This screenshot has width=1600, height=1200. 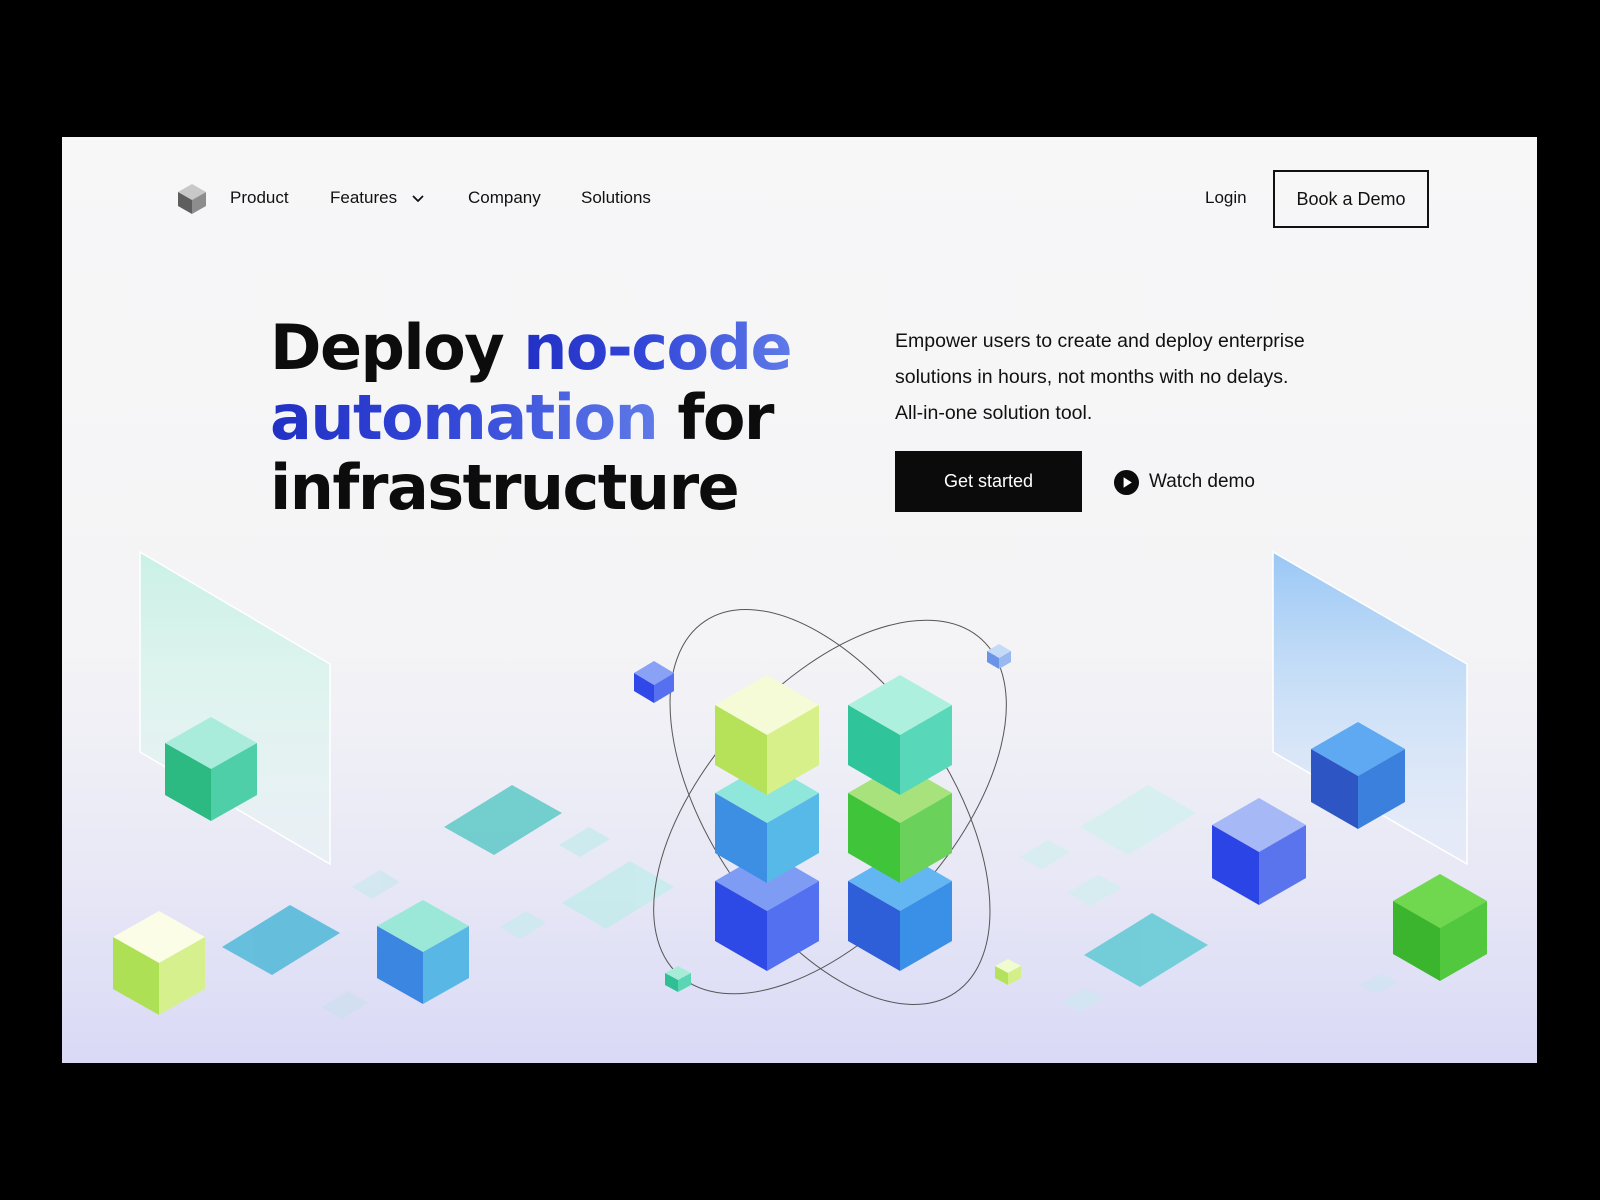 I want to click on get-started-button: Get started, so click(x=988, y=481).